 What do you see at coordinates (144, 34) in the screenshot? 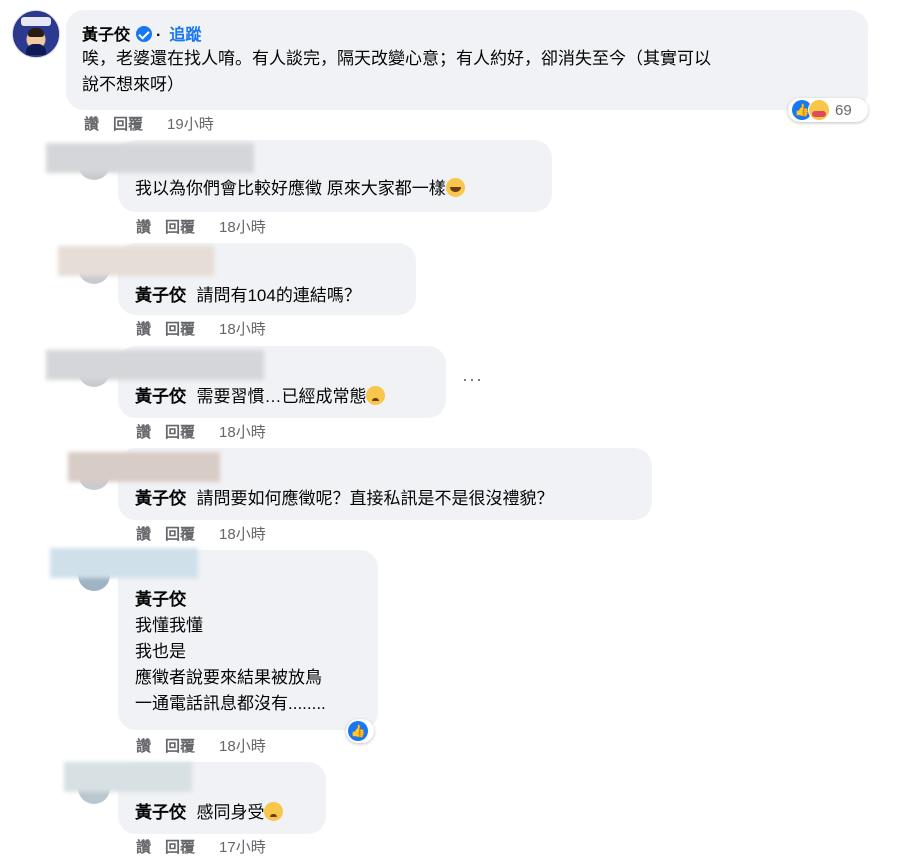
I see `verified-badge-icon` at bounding box center [144, 34].